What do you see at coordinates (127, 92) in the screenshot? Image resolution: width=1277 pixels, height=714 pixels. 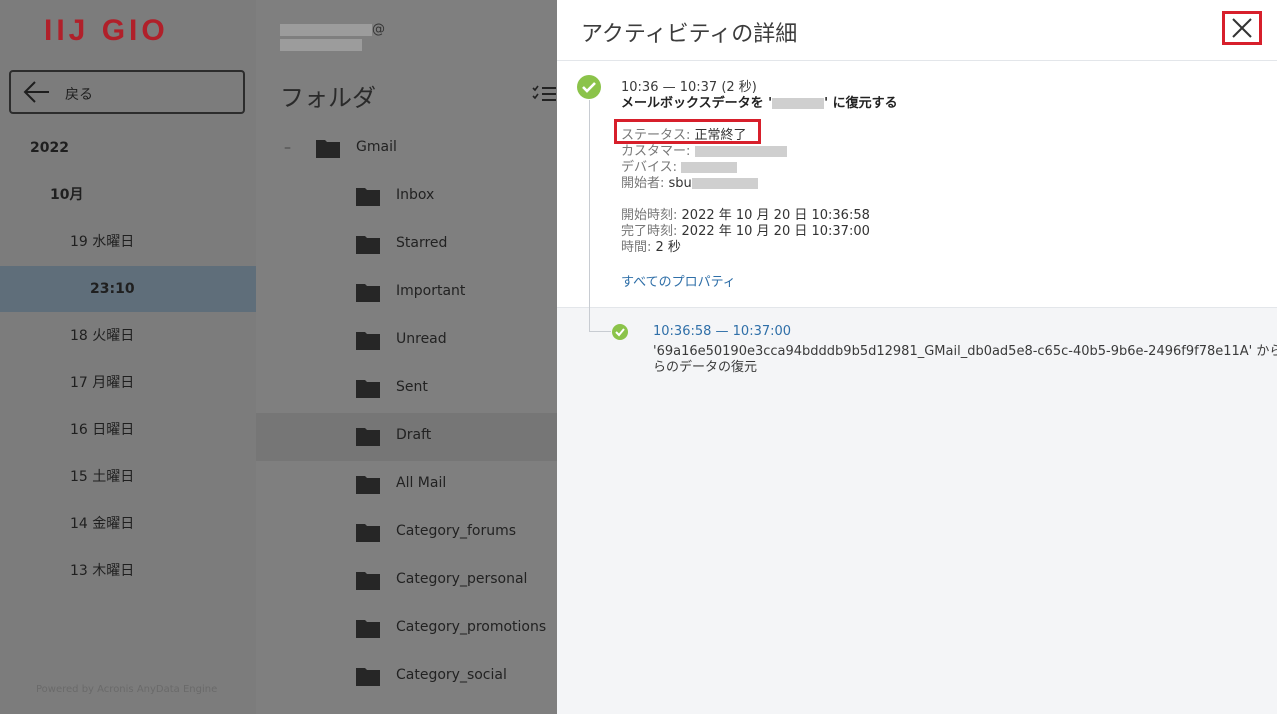 I see `back-button: 戻る` at bounding box center [127, 92].